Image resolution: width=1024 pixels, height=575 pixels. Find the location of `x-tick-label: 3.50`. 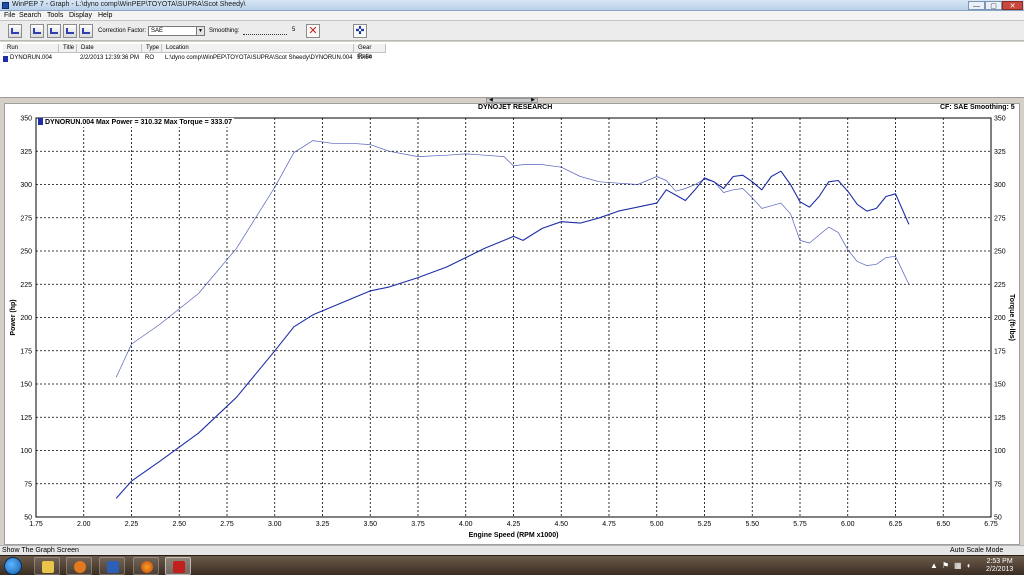

x-tick-label: 3.50 is located at coordinates (370, 524).